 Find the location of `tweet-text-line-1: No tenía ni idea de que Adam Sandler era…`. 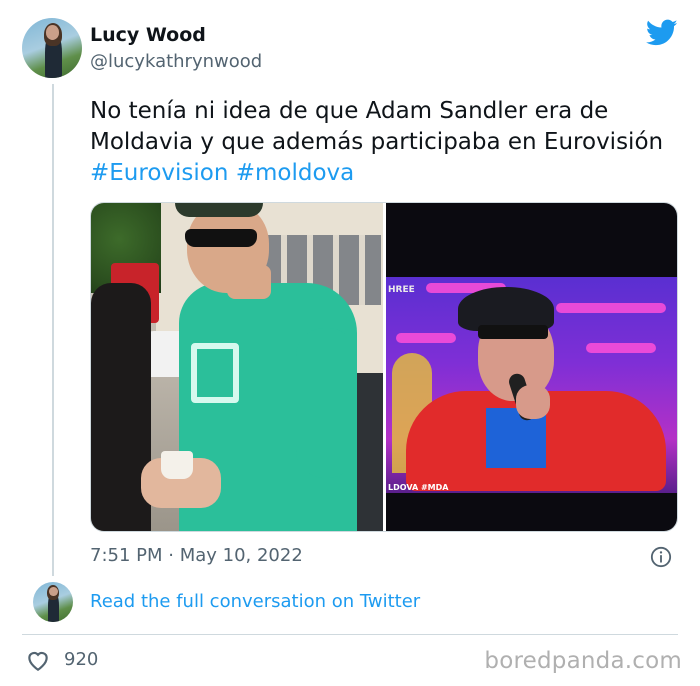

tweet-text-line-1: No tenía ni idea de que Adam Sandler era… is located at coordinates (349, 111).